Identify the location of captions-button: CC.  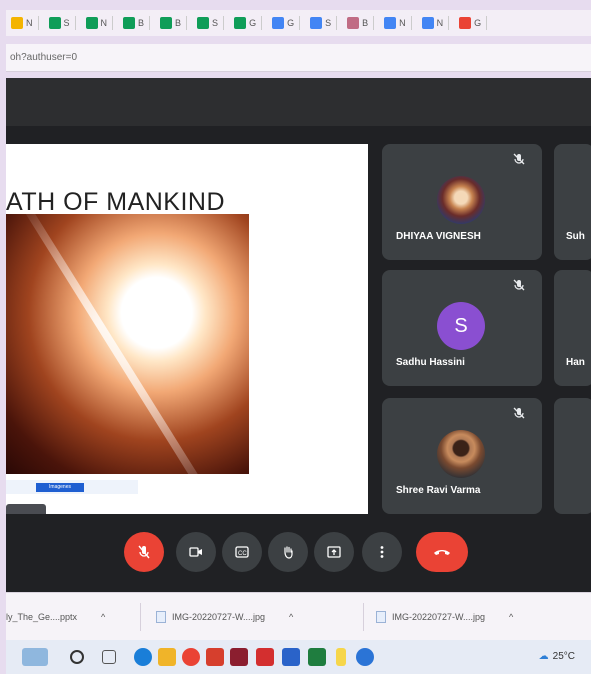
(242, 552).